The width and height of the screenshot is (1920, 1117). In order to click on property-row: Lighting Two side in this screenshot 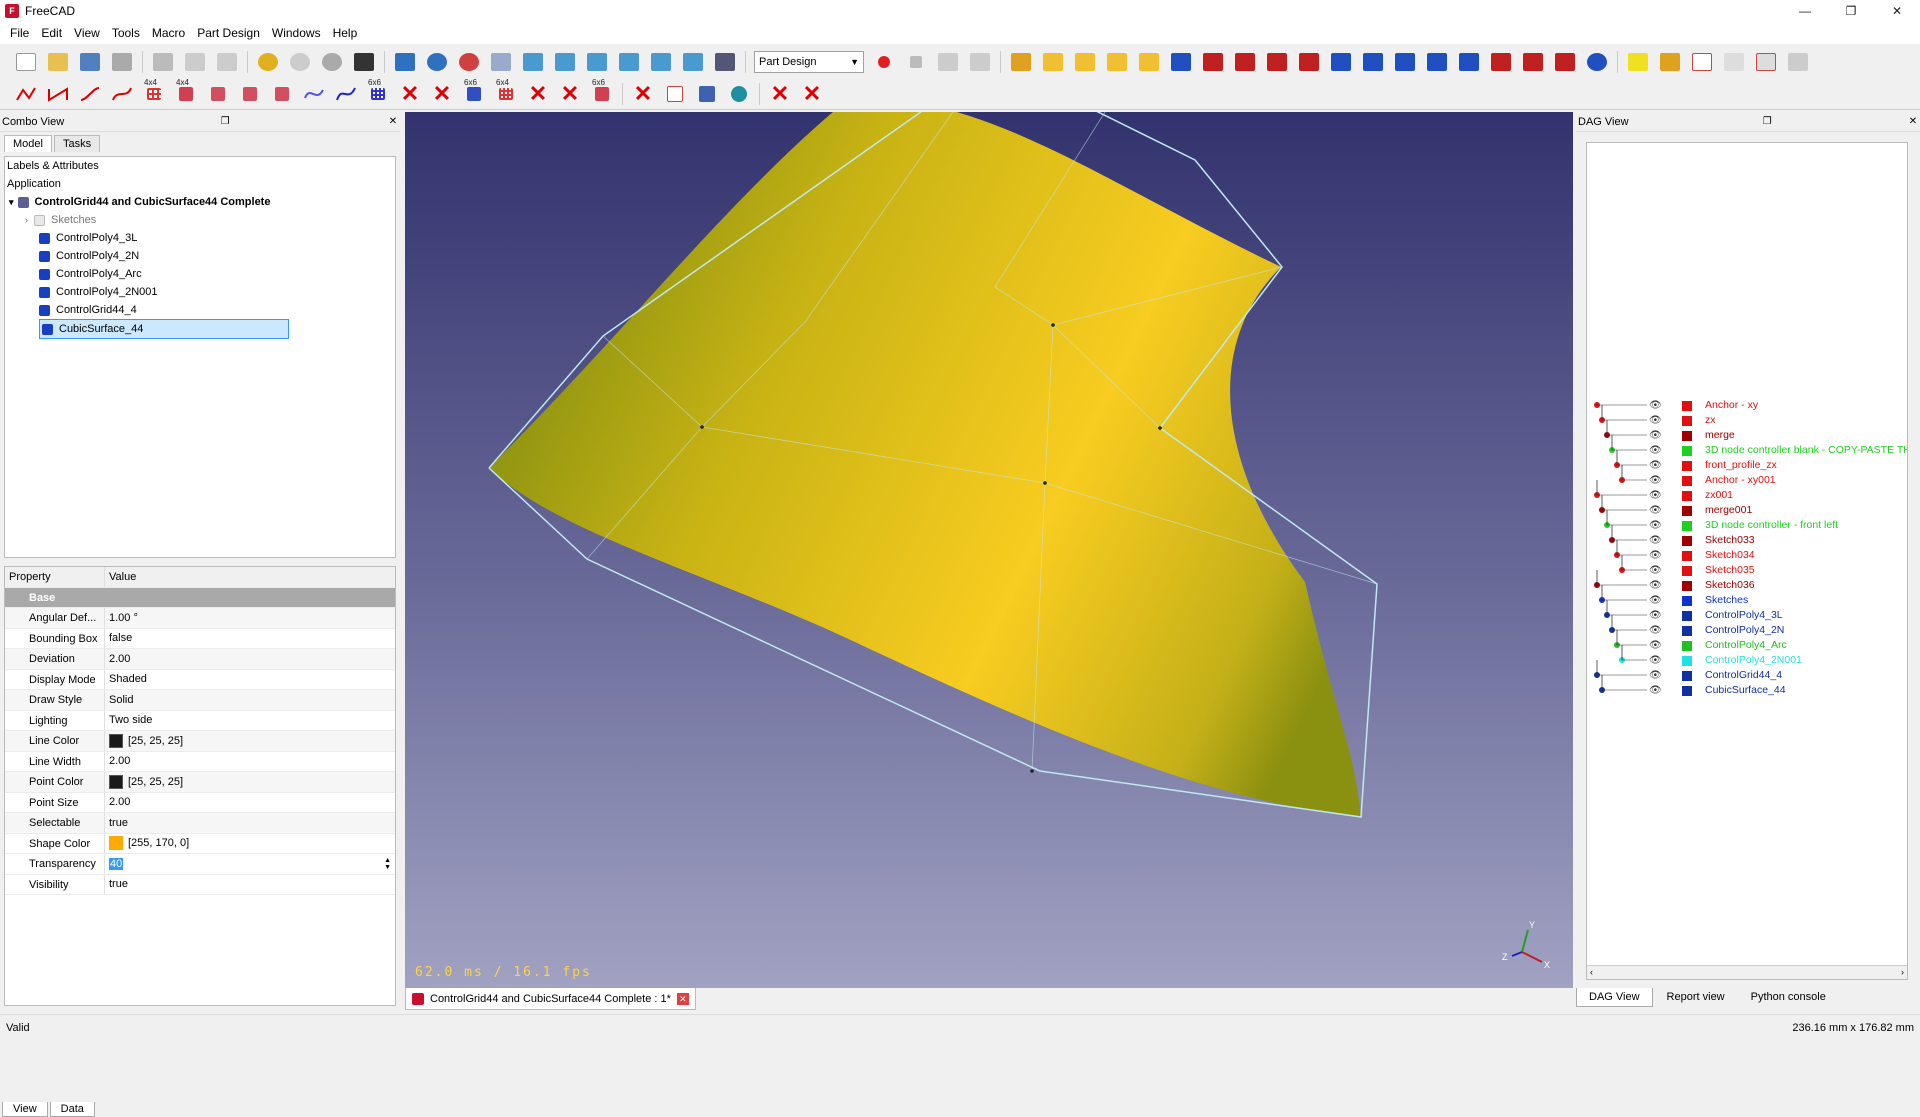, I will do `click(200, 720)`.